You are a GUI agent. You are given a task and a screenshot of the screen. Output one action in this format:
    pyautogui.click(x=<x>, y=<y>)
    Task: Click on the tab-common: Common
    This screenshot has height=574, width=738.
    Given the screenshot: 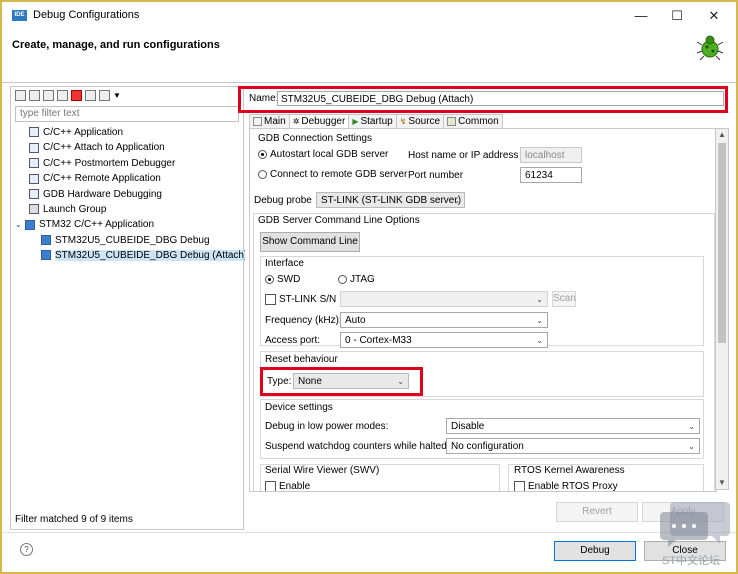 What is the action you would take?
    pyautogui.click(x=473, y=121)
    